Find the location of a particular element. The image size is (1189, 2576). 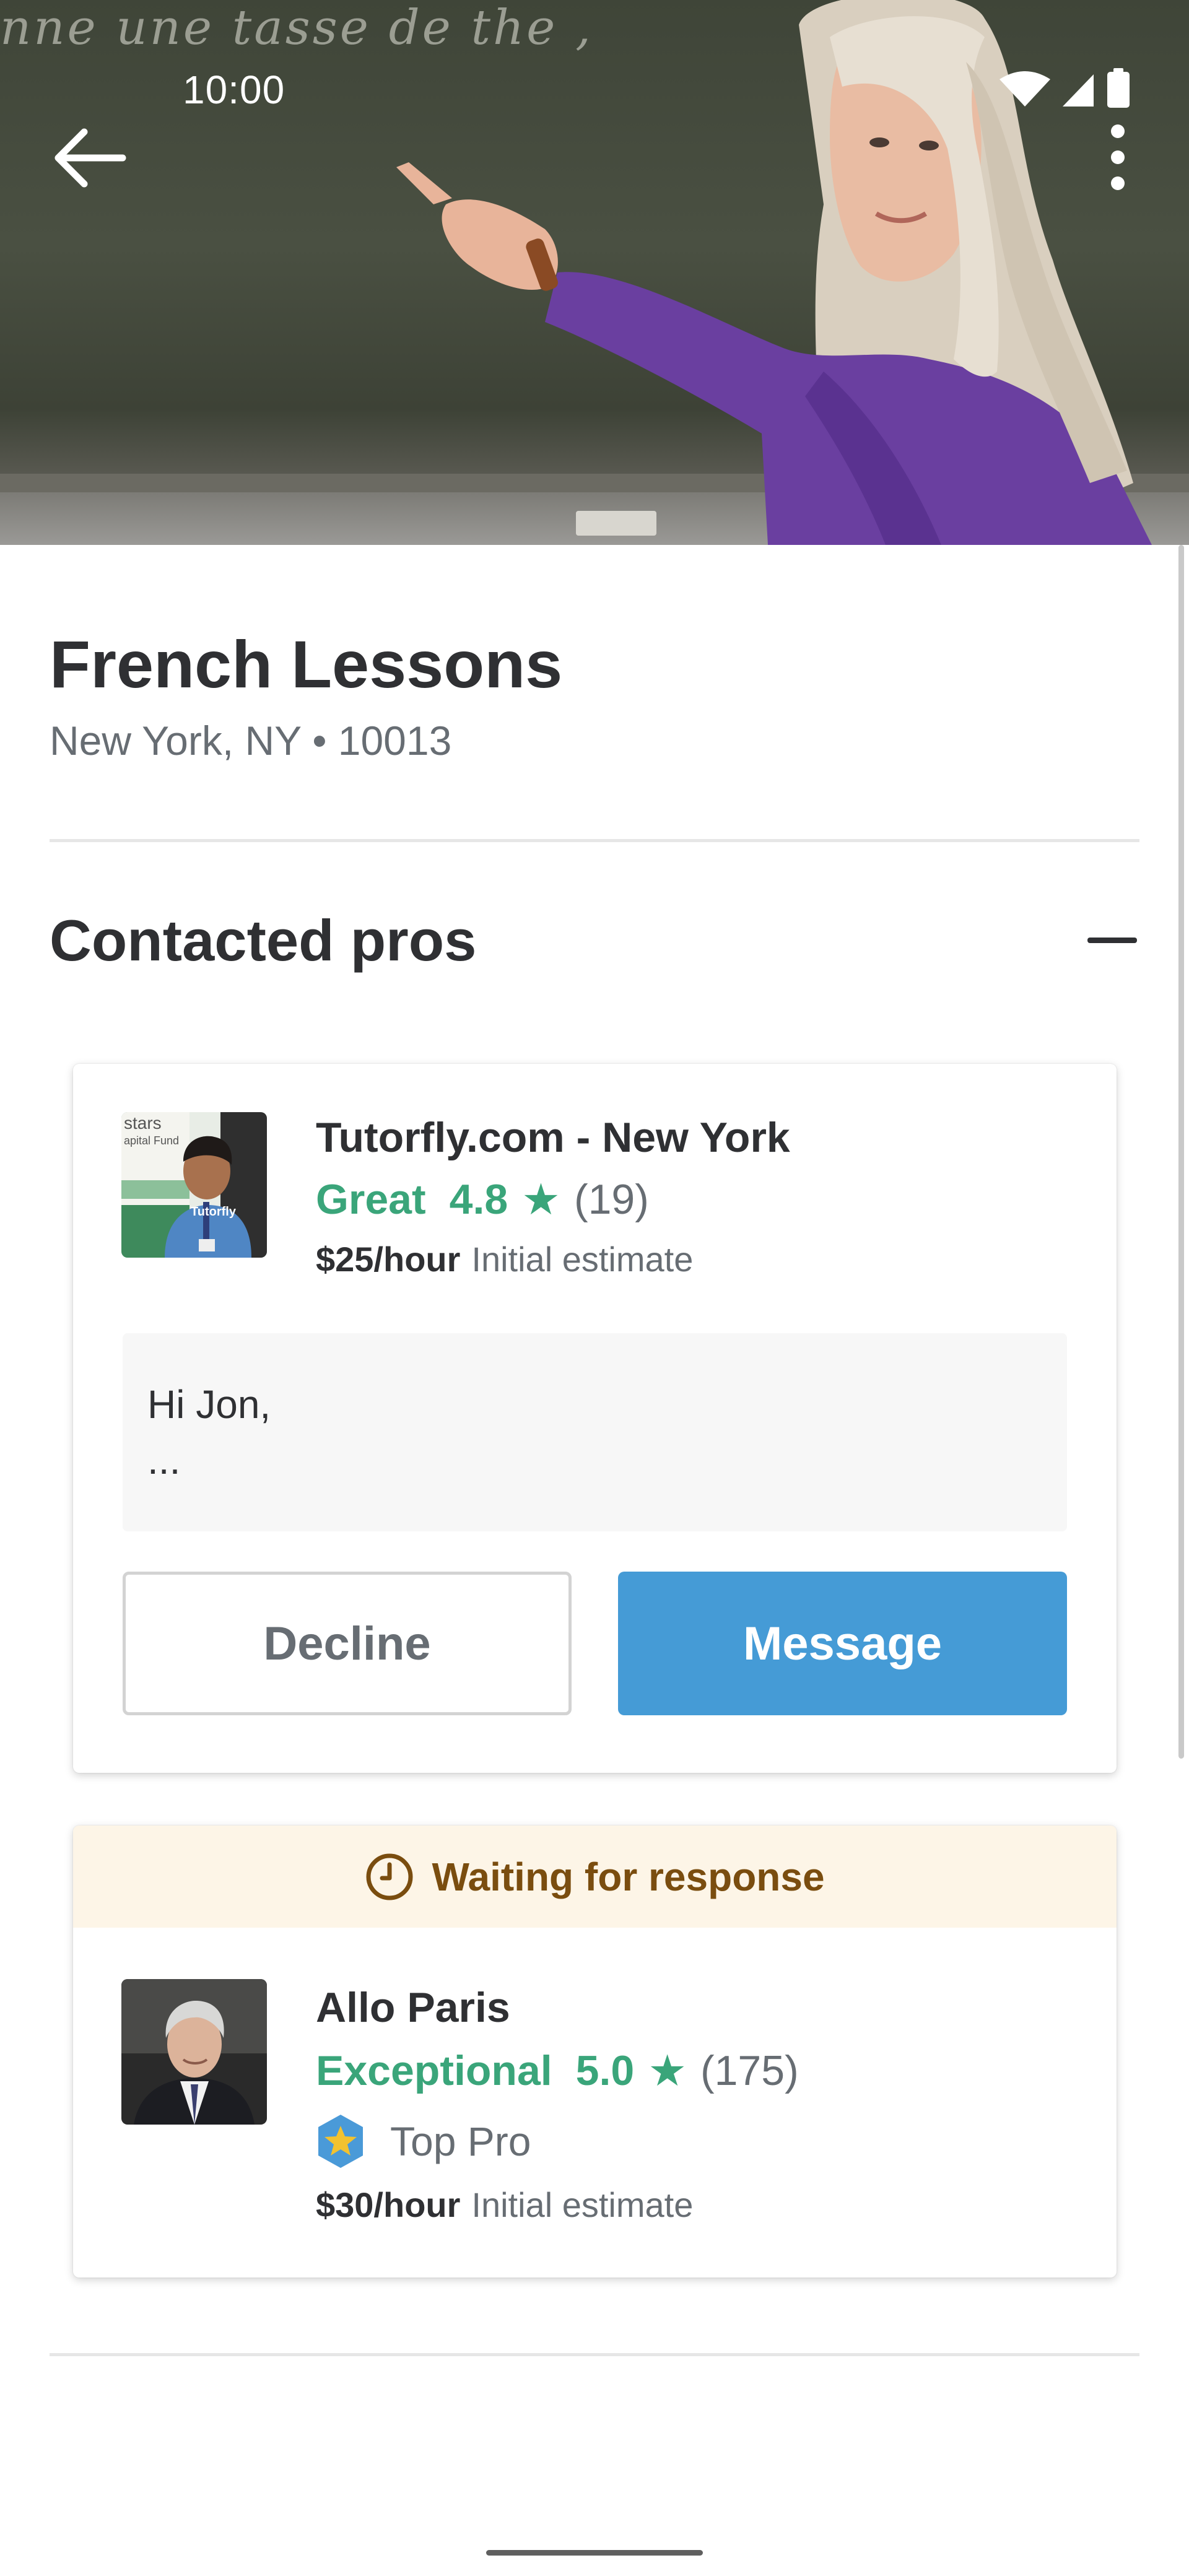

waiting-status-banner: Waiting for response is located at coordinates (595, 1876).